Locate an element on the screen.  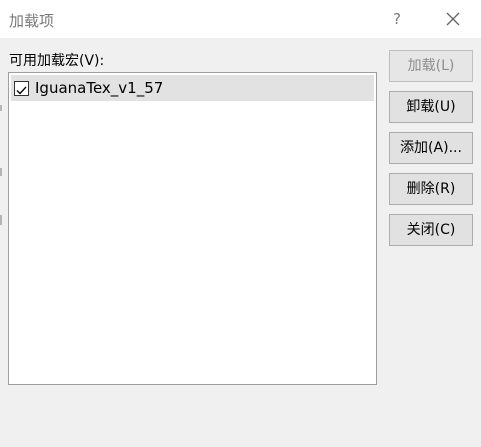
check-icon is located at coordinates (21, 90).